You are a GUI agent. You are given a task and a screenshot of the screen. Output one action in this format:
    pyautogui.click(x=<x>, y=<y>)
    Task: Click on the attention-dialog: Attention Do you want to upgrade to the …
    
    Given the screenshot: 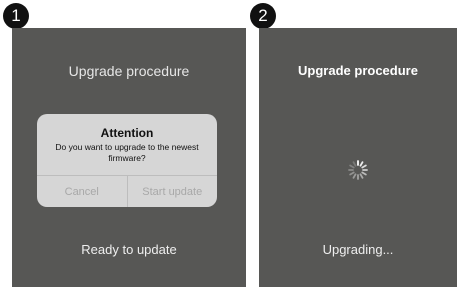 What is the action you would take?
    pyautogui.click(x=127, y=160)
    